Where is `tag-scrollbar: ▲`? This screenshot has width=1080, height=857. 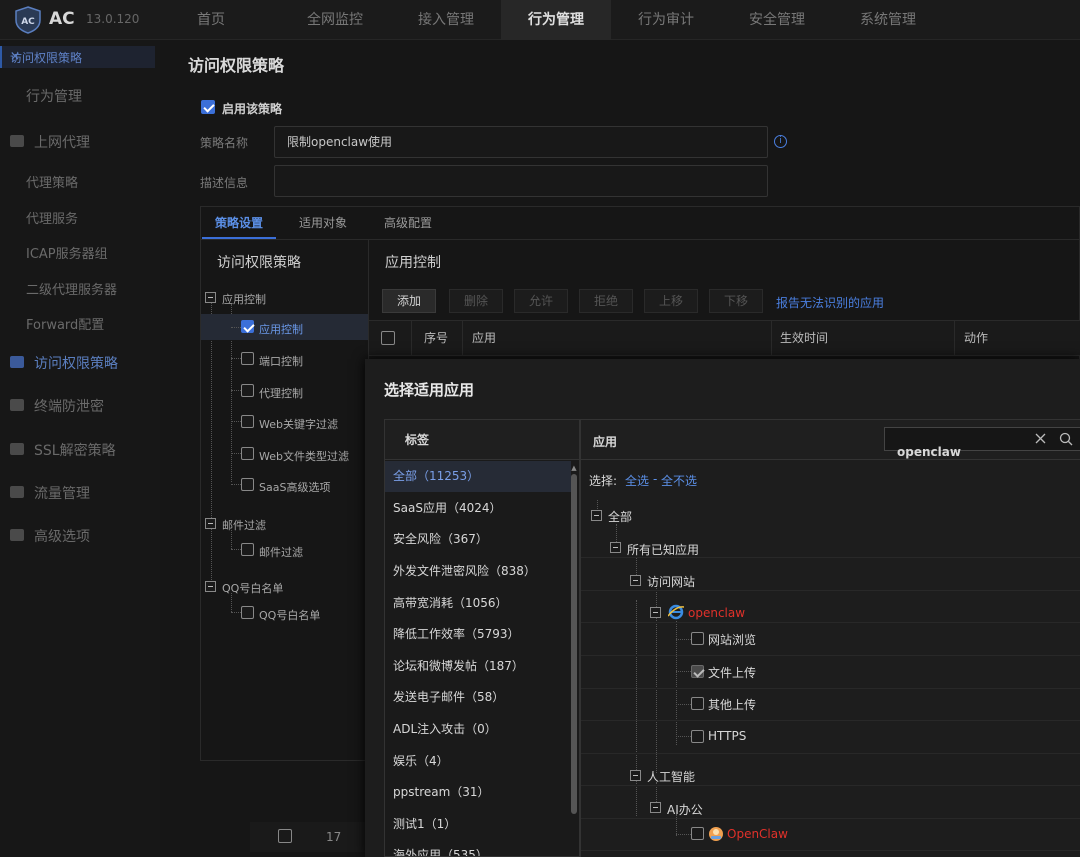
tag-scrollbar: ▲ is located at coordinates (574, 660).